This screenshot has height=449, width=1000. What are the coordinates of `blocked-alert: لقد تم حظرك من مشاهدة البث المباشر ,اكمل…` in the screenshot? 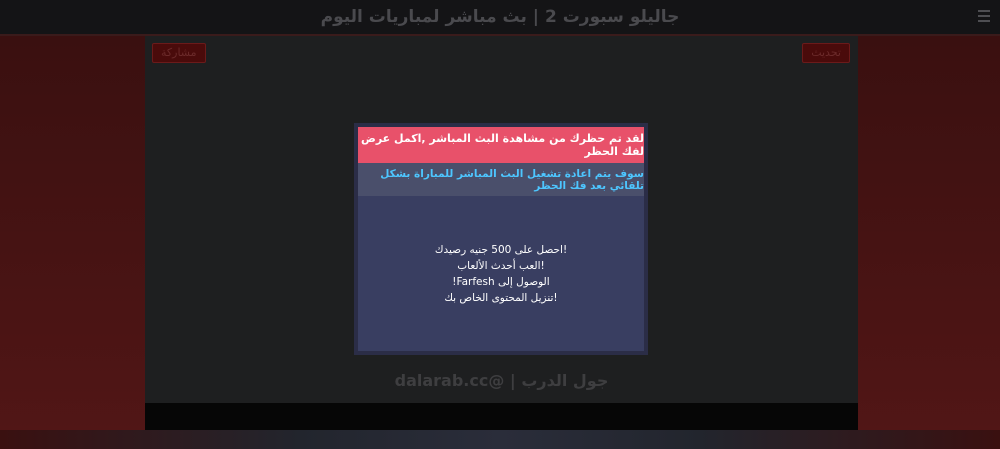 It's located at (501, 145).